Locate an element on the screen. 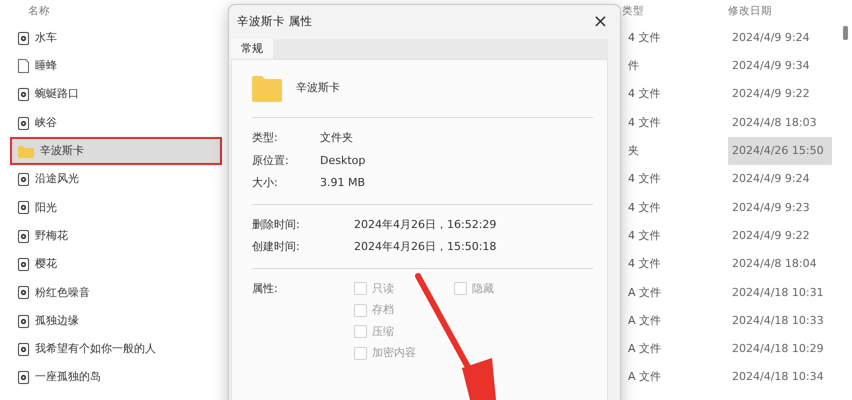 The image size is (852, 400). file-name: 睡蜂 is located at coordinates (46, 66).